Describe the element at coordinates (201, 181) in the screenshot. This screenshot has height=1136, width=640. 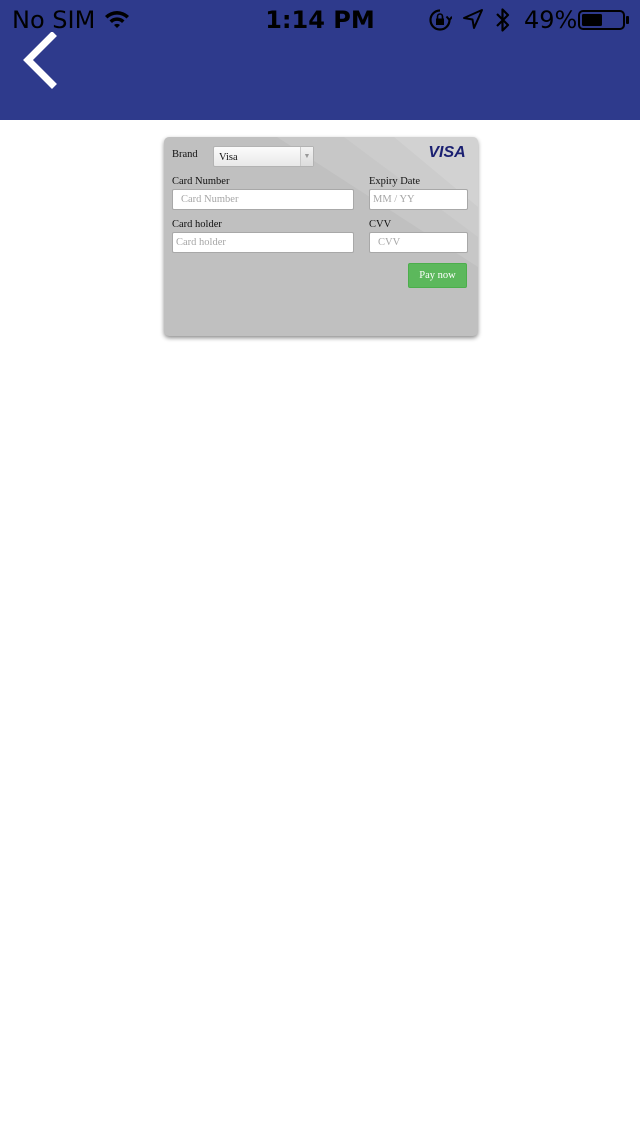
I see `card-number-label: Card Number` at that location.